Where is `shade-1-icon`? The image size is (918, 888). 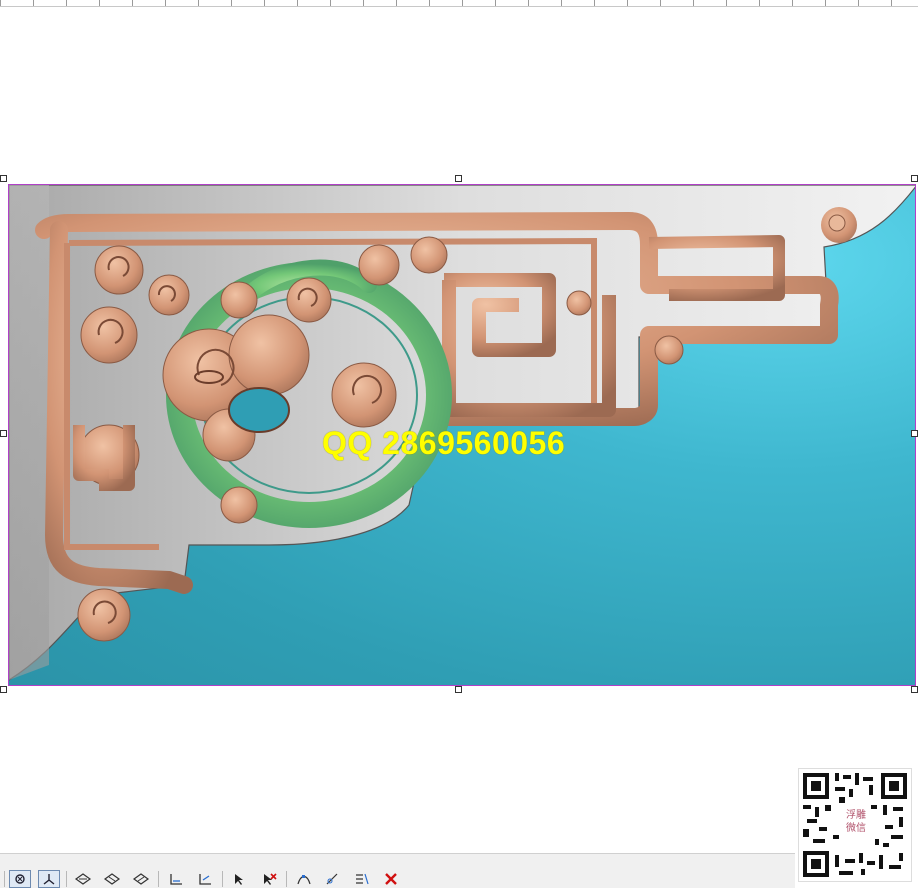 shade-1-icon is located at coordinates (83, 879).